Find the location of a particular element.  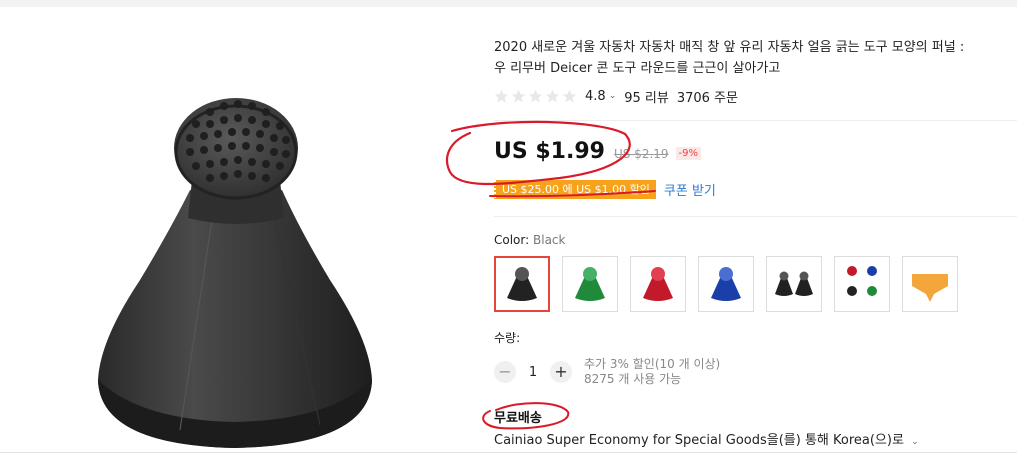

green-scraper-thumb is located at coordinates (590, 284).